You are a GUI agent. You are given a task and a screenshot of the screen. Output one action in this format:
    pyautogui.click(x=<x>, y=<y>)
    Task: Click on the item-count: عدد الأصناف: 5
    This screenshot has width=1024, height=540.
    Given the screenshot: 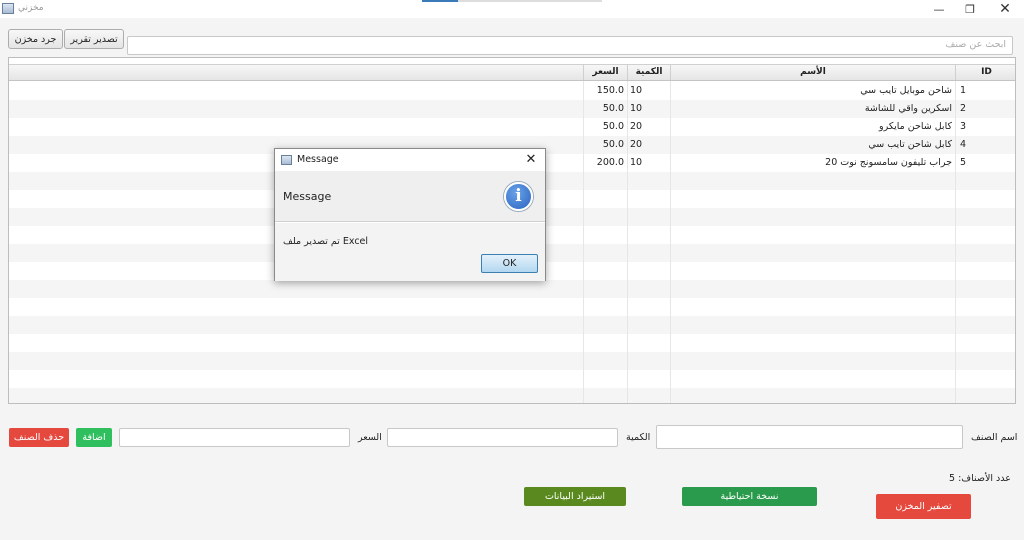 What is the action you would take?
    pyautogui.click(x=980, y=478)
    